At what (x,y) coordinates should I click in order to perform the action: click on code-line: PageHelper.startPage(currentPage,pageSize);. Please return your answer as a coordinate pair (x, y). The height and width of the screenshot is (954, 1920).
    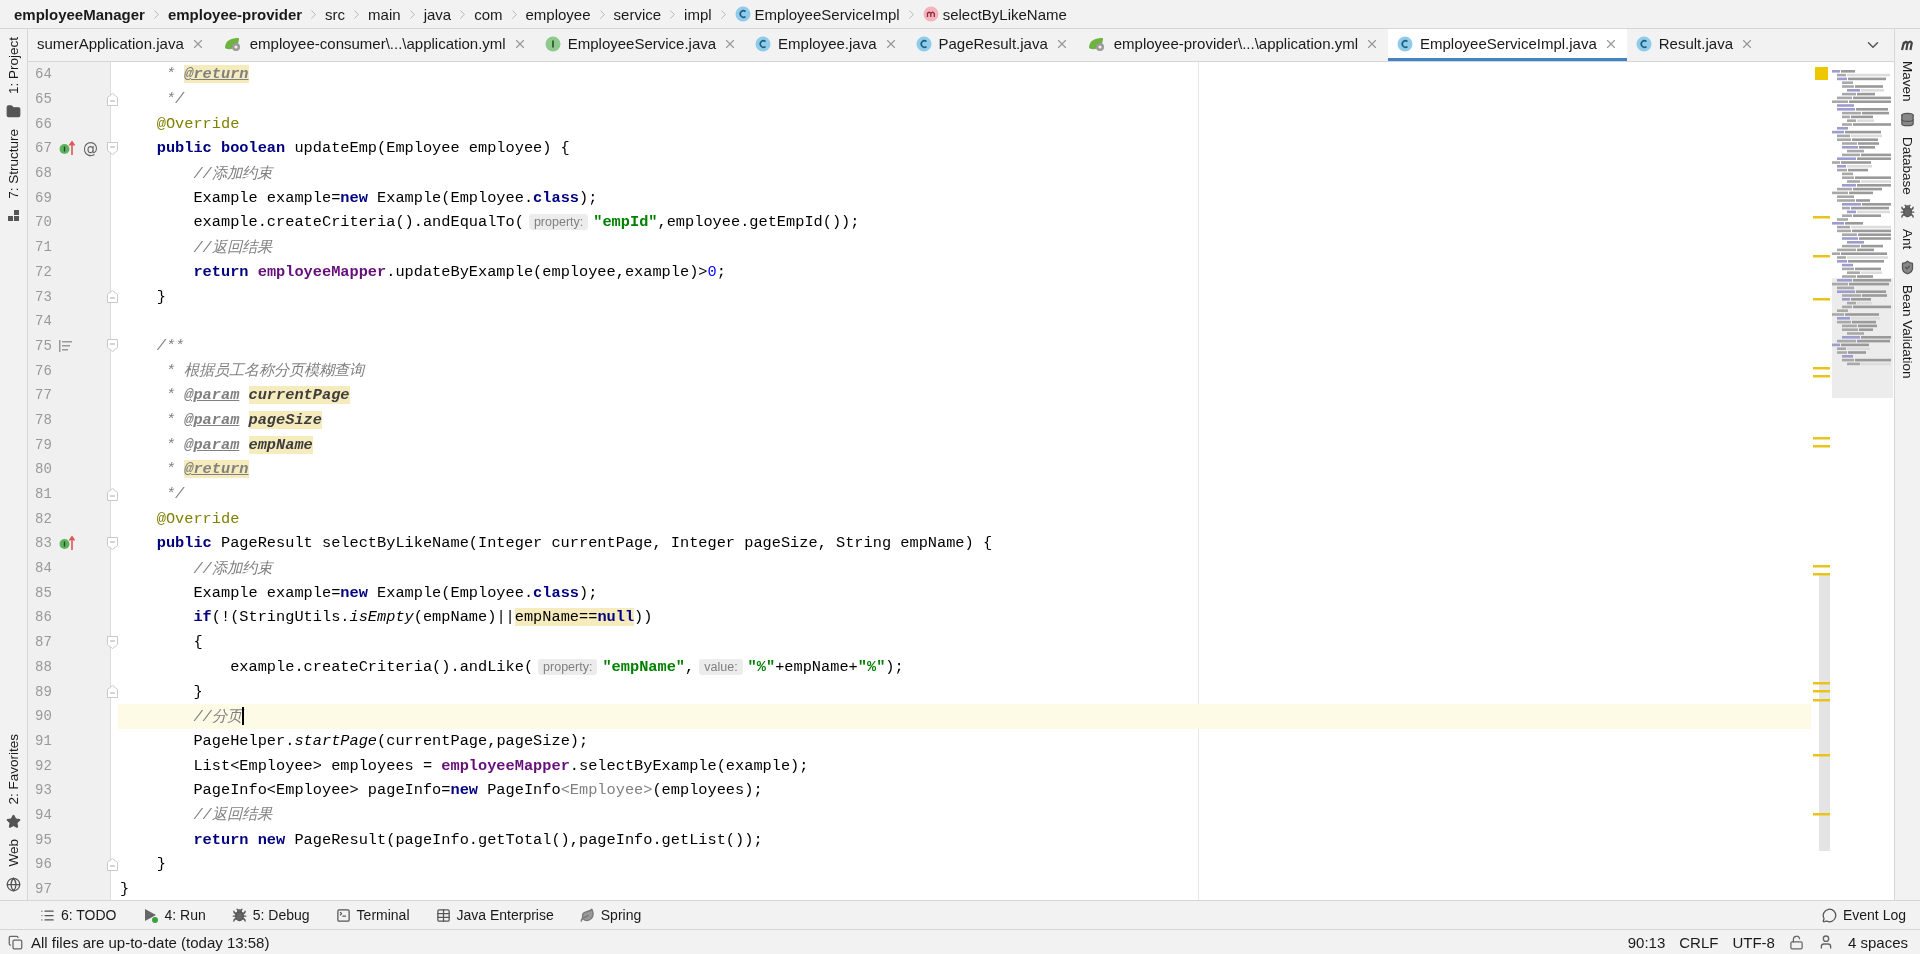
    Looking at the image, I should click on (390, 740).